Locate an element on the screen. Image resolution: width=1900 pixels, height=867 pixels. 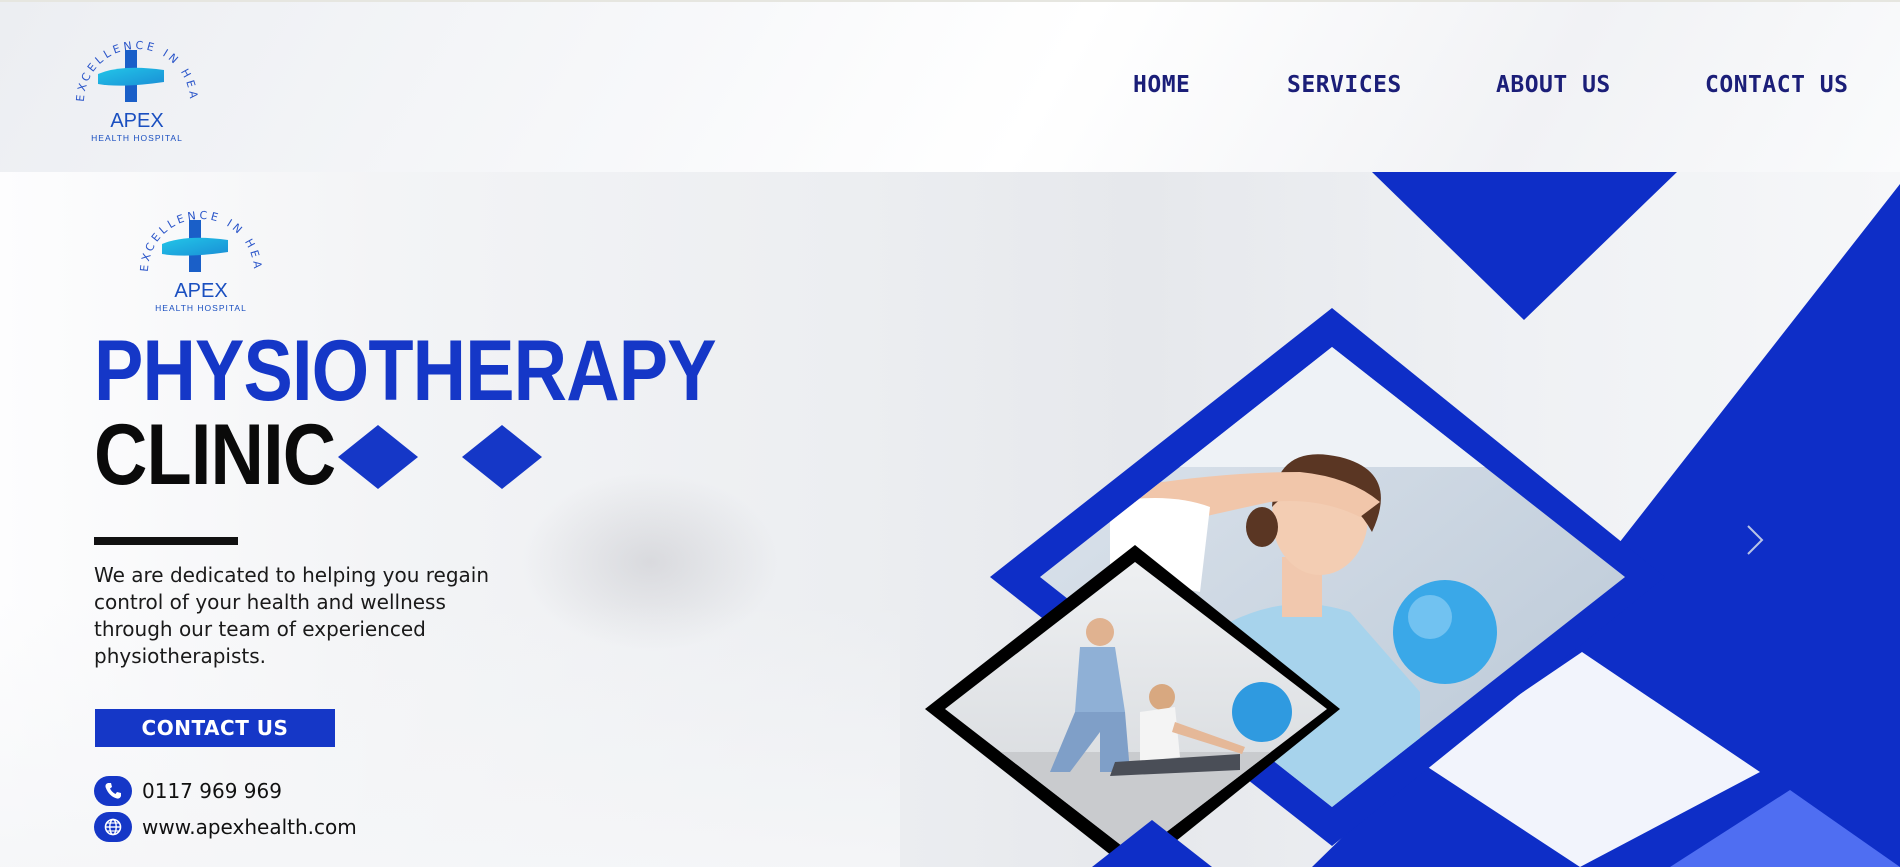
chevron-right-icon is located at coordinates (1755, 540).